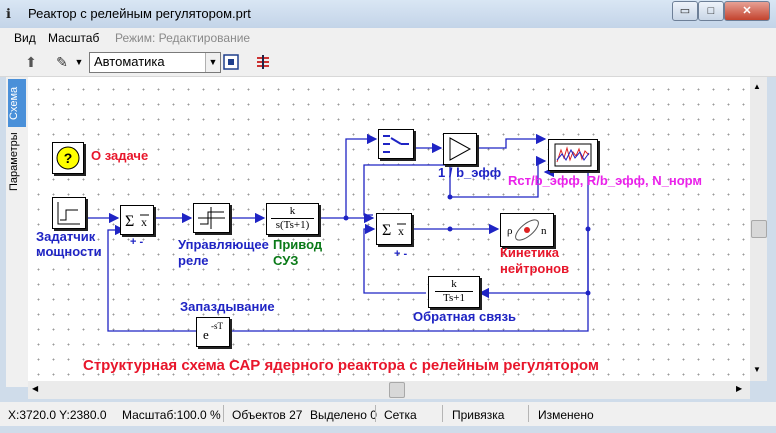 Image resolution: width=776 pixels, height=433 pixels. I want to click on wire-sum2-feed, so click(368, 205).